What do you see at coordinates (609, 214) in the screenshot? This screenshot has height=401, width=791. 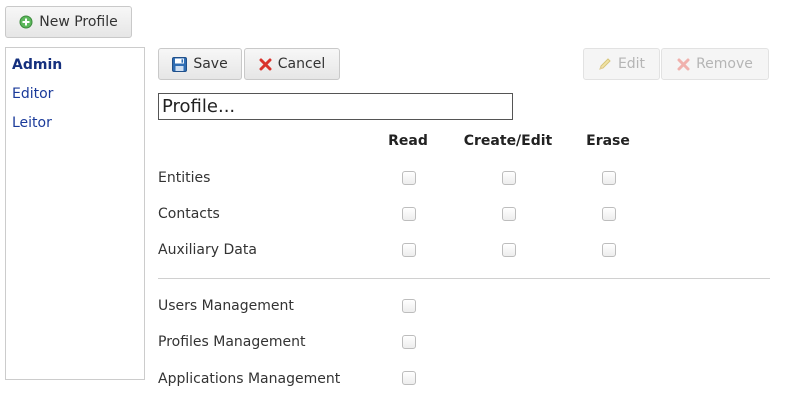 I see `checkbox-contacts-erase` at bounding box center [609, 214].